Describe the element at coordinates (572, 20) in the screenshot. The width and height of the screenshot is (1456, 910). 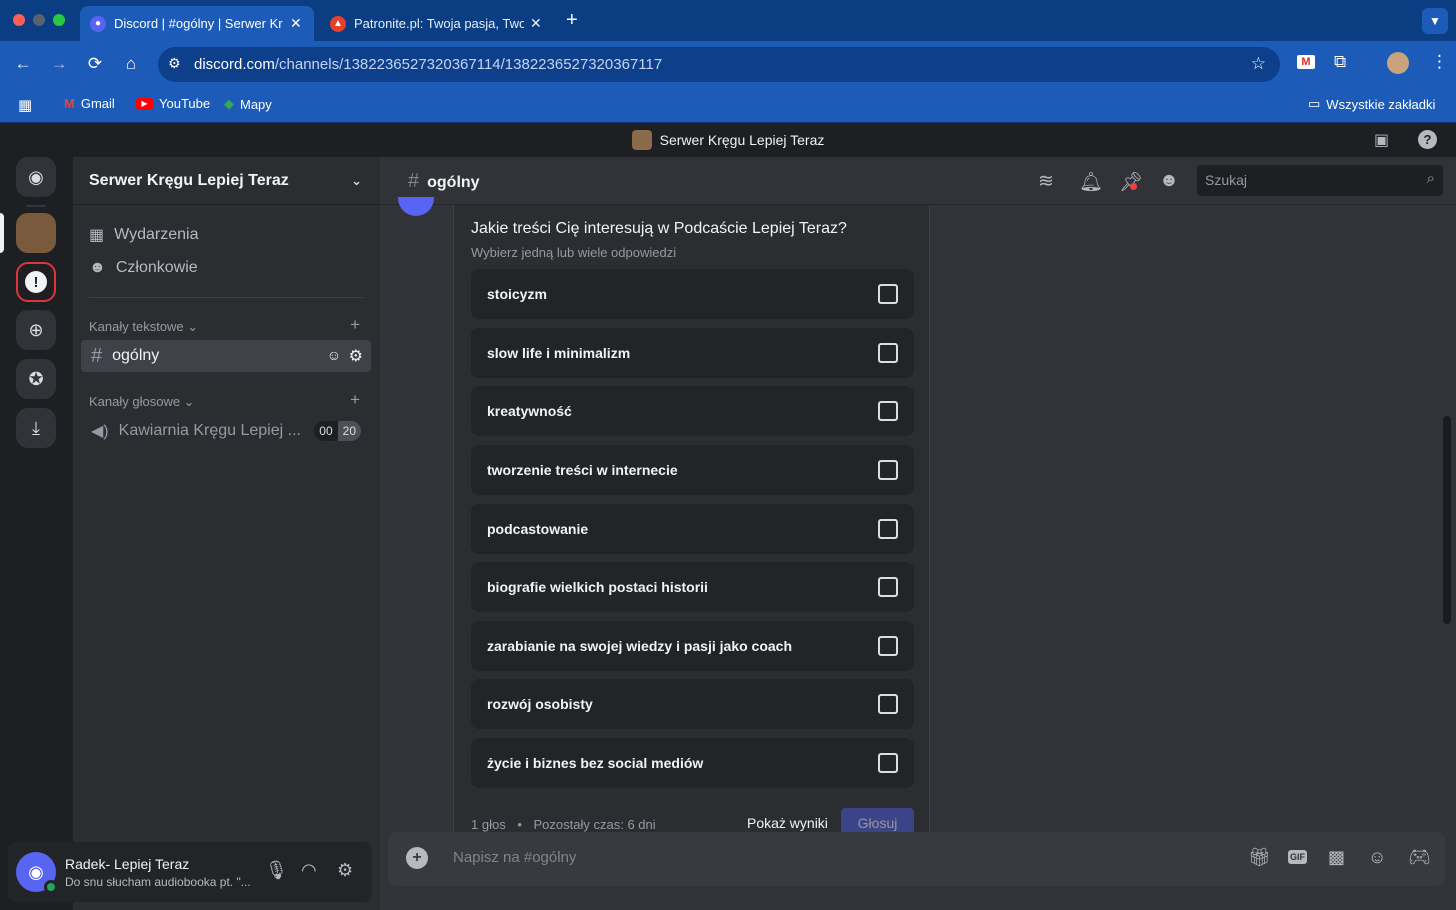
I see `new-tab-button: +` at that location.